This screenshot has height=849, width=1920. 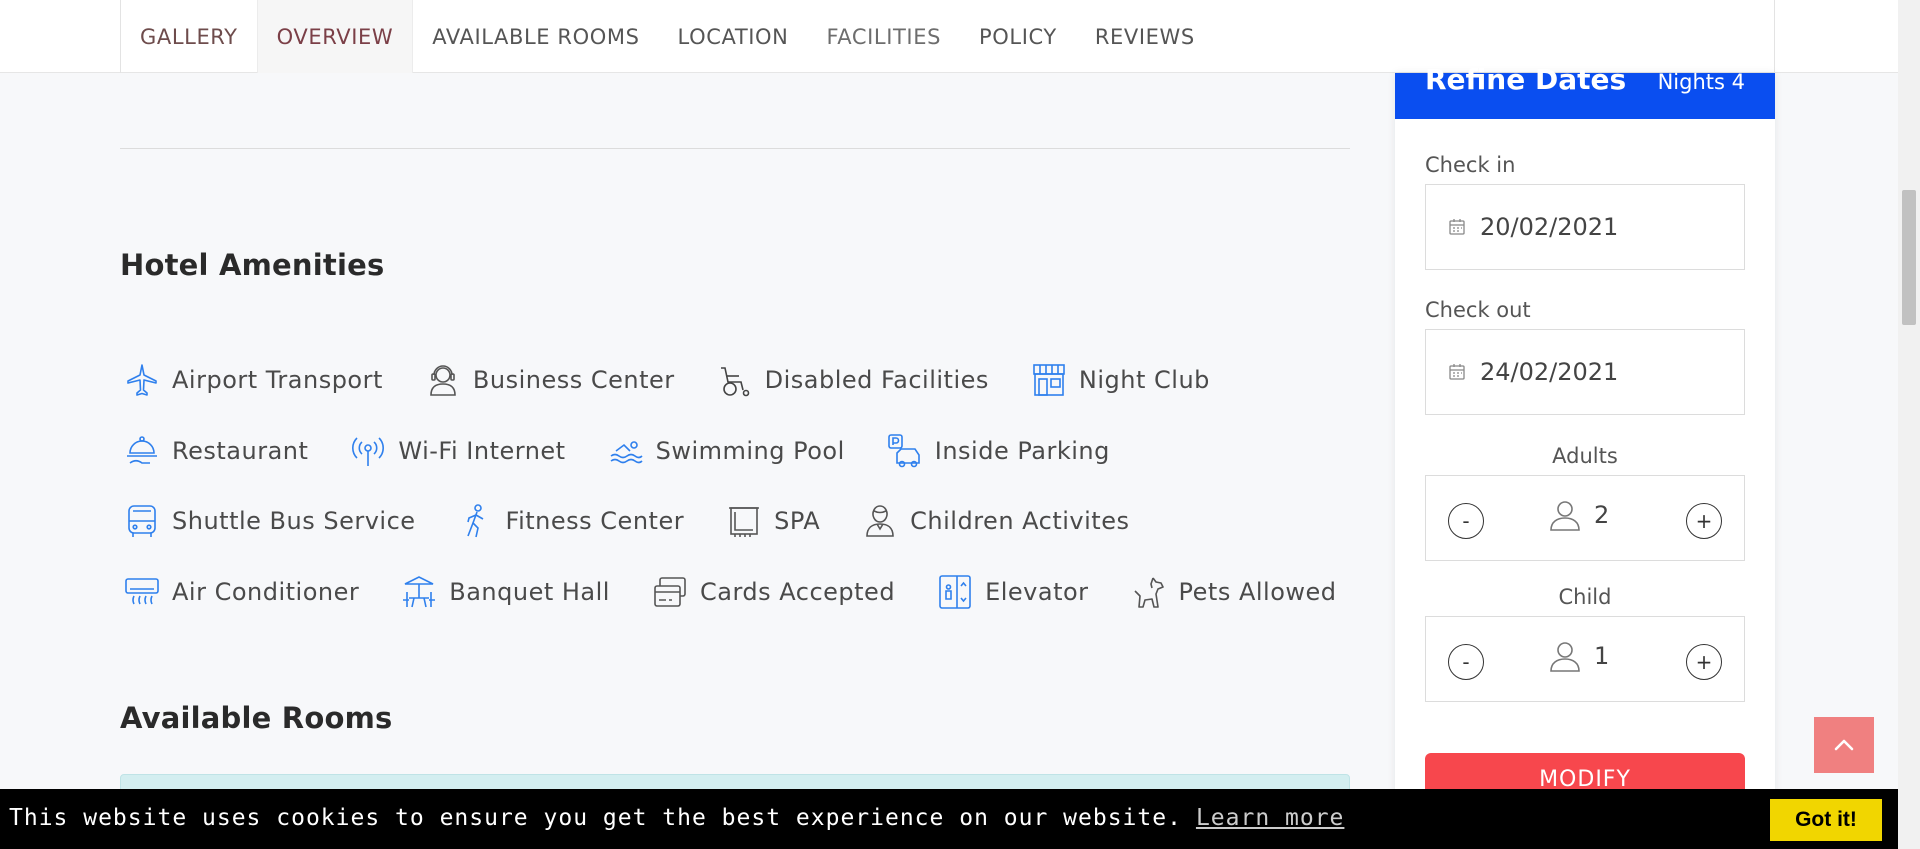 I want to click on chevron-up-icon, so click(x=1844, y=745).